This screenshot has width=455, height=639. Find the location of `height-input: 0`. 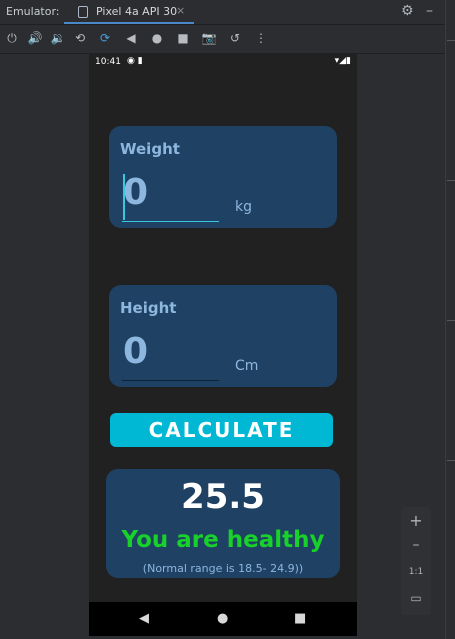

height-input: 0 is located at coordinates (135, 351).